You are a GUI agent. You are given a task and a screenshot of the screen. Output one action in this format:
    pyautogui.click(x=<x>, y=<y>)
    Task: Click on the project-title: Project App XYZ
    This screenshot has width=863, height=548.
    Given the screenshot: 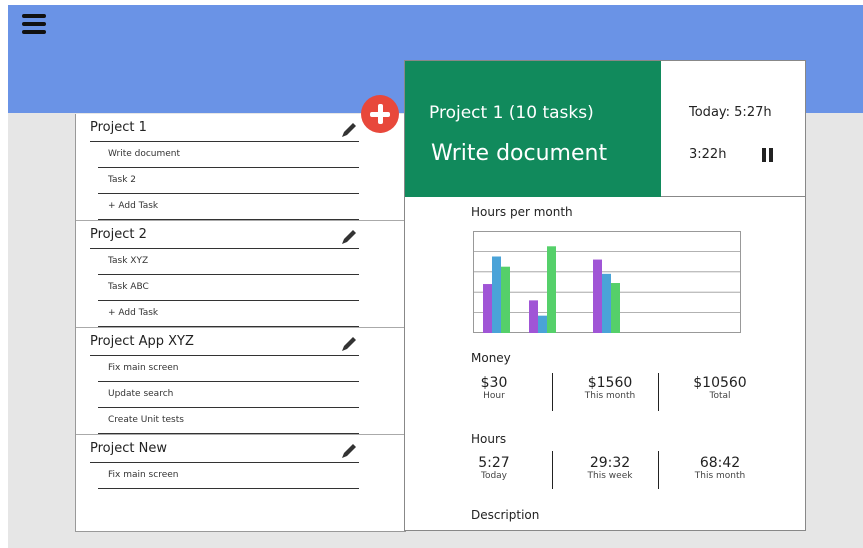 What is the action you would take?
    pyautogui.click(x=142, y=341)
    